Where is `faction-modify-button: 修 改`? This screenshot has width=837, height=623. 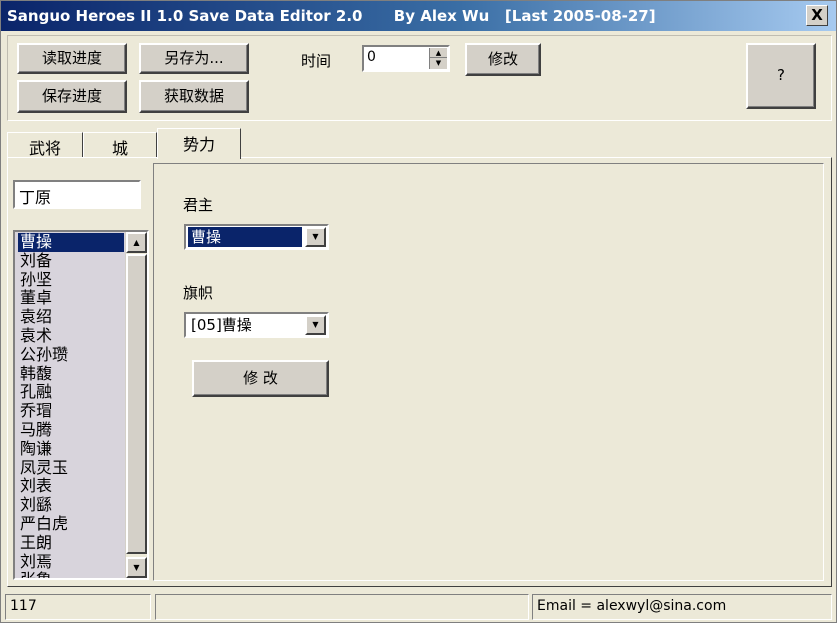 faction-modify-button: 修 改 is located at coordinates (260, 378).